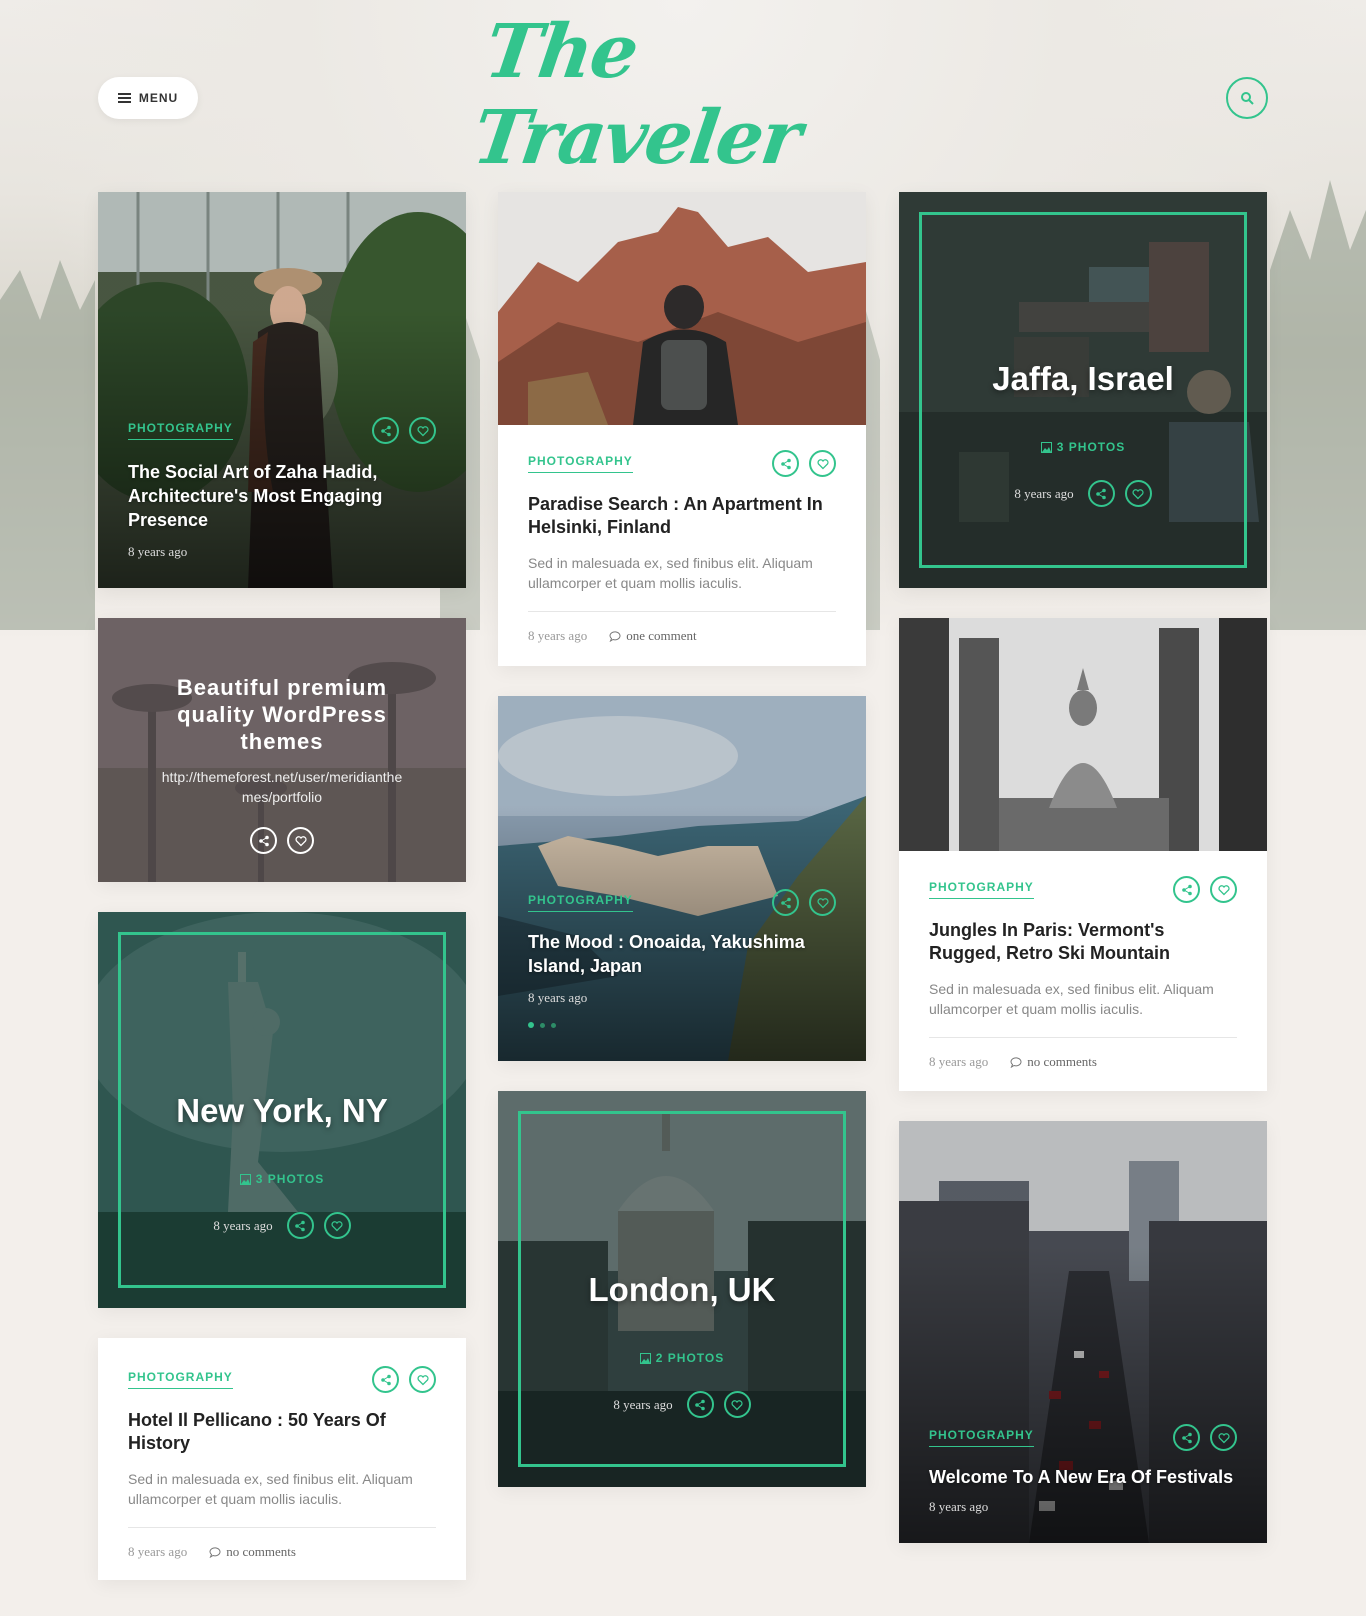 This screenshot has height=1616, width=1366. Describe the element at coordinates (1083, 734) in the screenshot. I see `buddha-photo` at that location.